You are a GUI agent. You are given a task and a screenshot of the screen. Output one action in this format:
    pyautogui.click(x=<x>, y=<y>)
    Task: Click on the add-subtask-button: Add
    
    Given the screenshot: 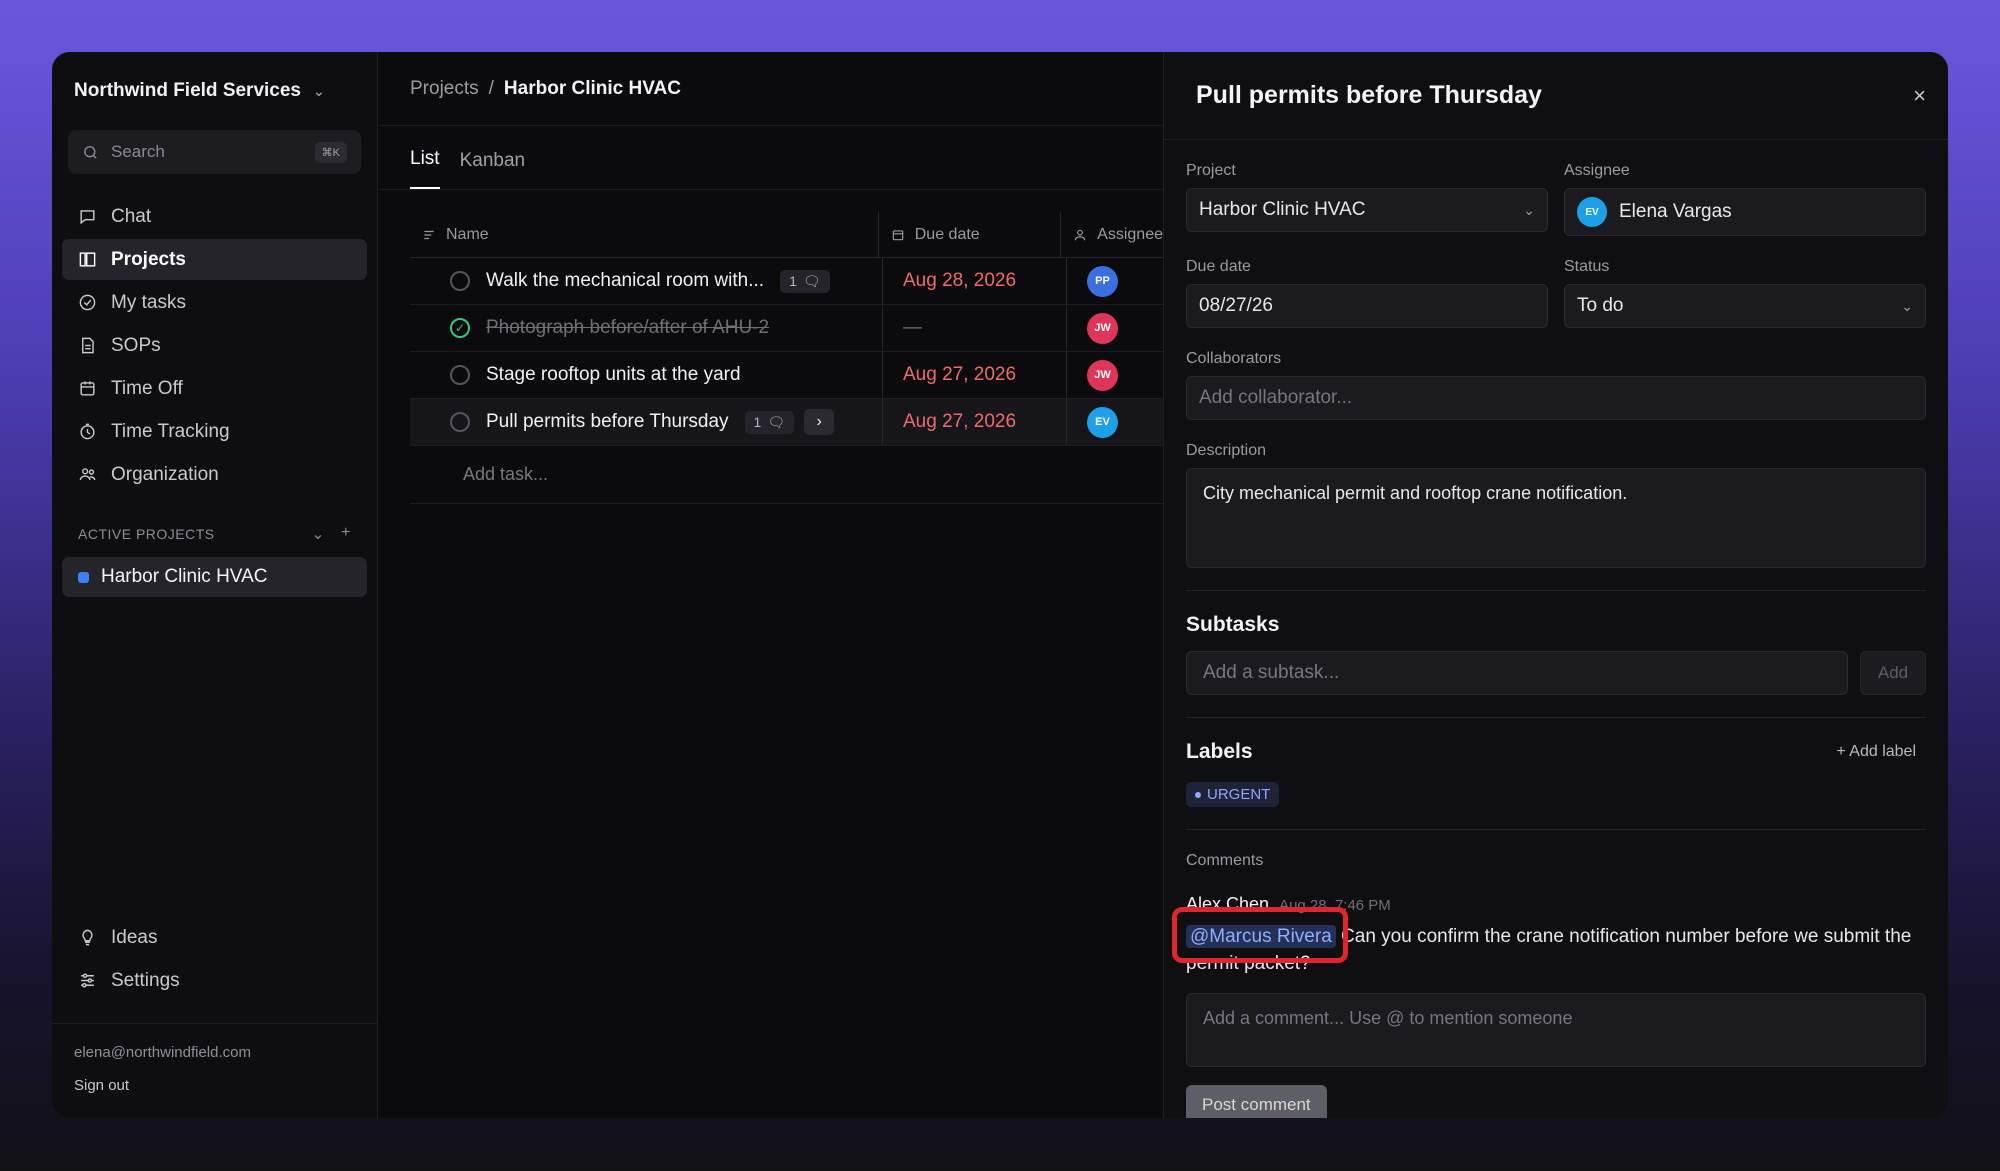 What is the action you would take?
    pyautogui.click(x=1893, y=673)
    